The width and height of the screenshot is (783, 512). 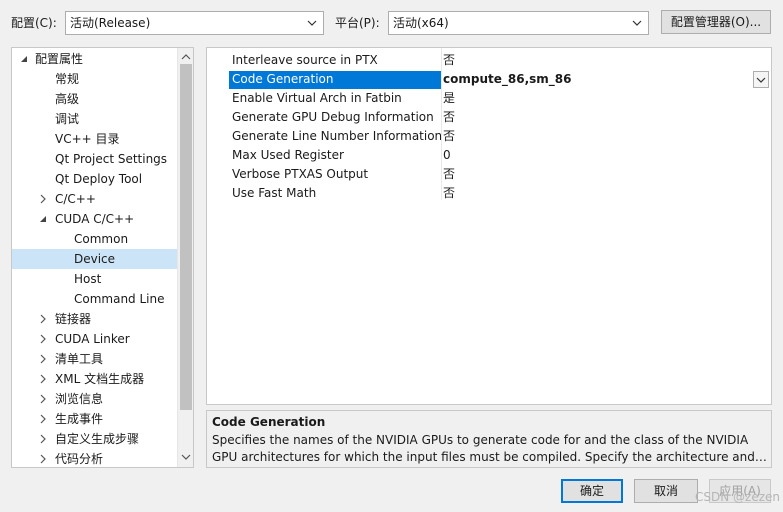 I want to click on tree-item: CUDA C/C++, so click(x=95, y=219).